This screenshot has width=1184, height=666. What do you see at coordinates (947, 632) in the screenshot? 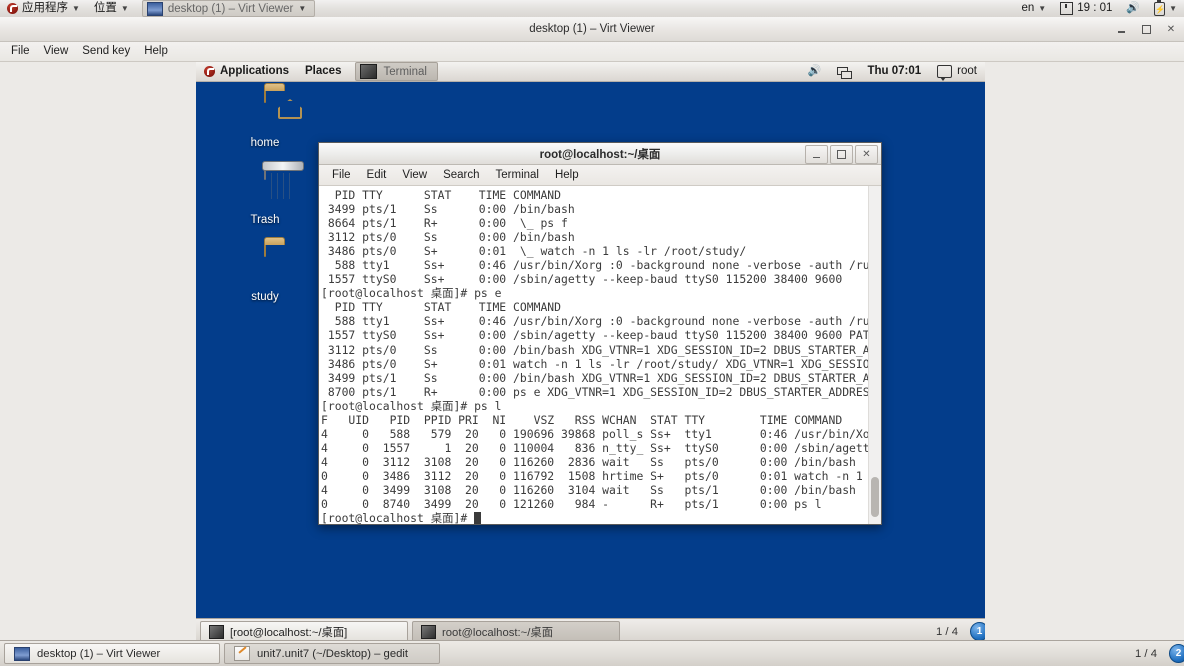
I see `guest-workspace-indicator: 1 / 4` at bounding box center [947, 632].